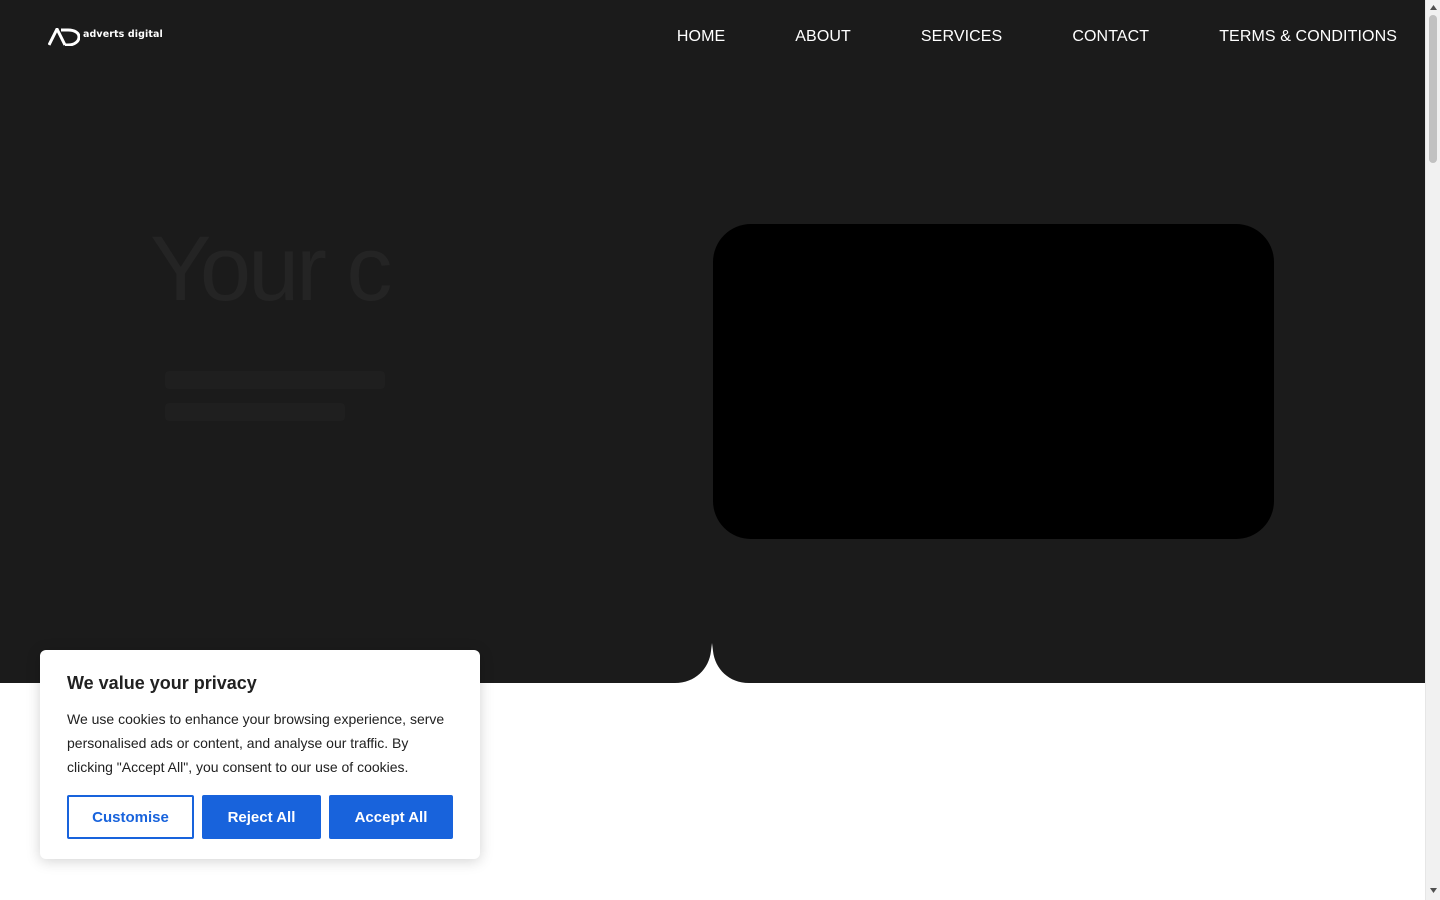 Image resolution: width=1440 pixels, height=900 pixels. I want to click on hero-heading: Your c, so click(271, 269).